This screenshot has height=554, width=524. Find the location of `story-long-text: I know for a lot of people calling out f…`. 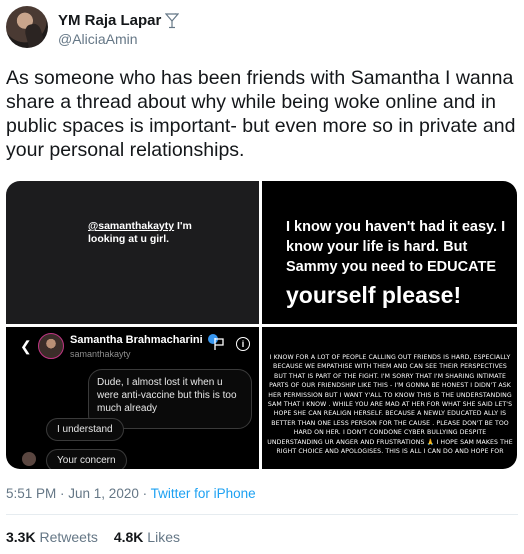

story-long-text: I know for a lot of people calling out f… is located at coordinates (390, 405).